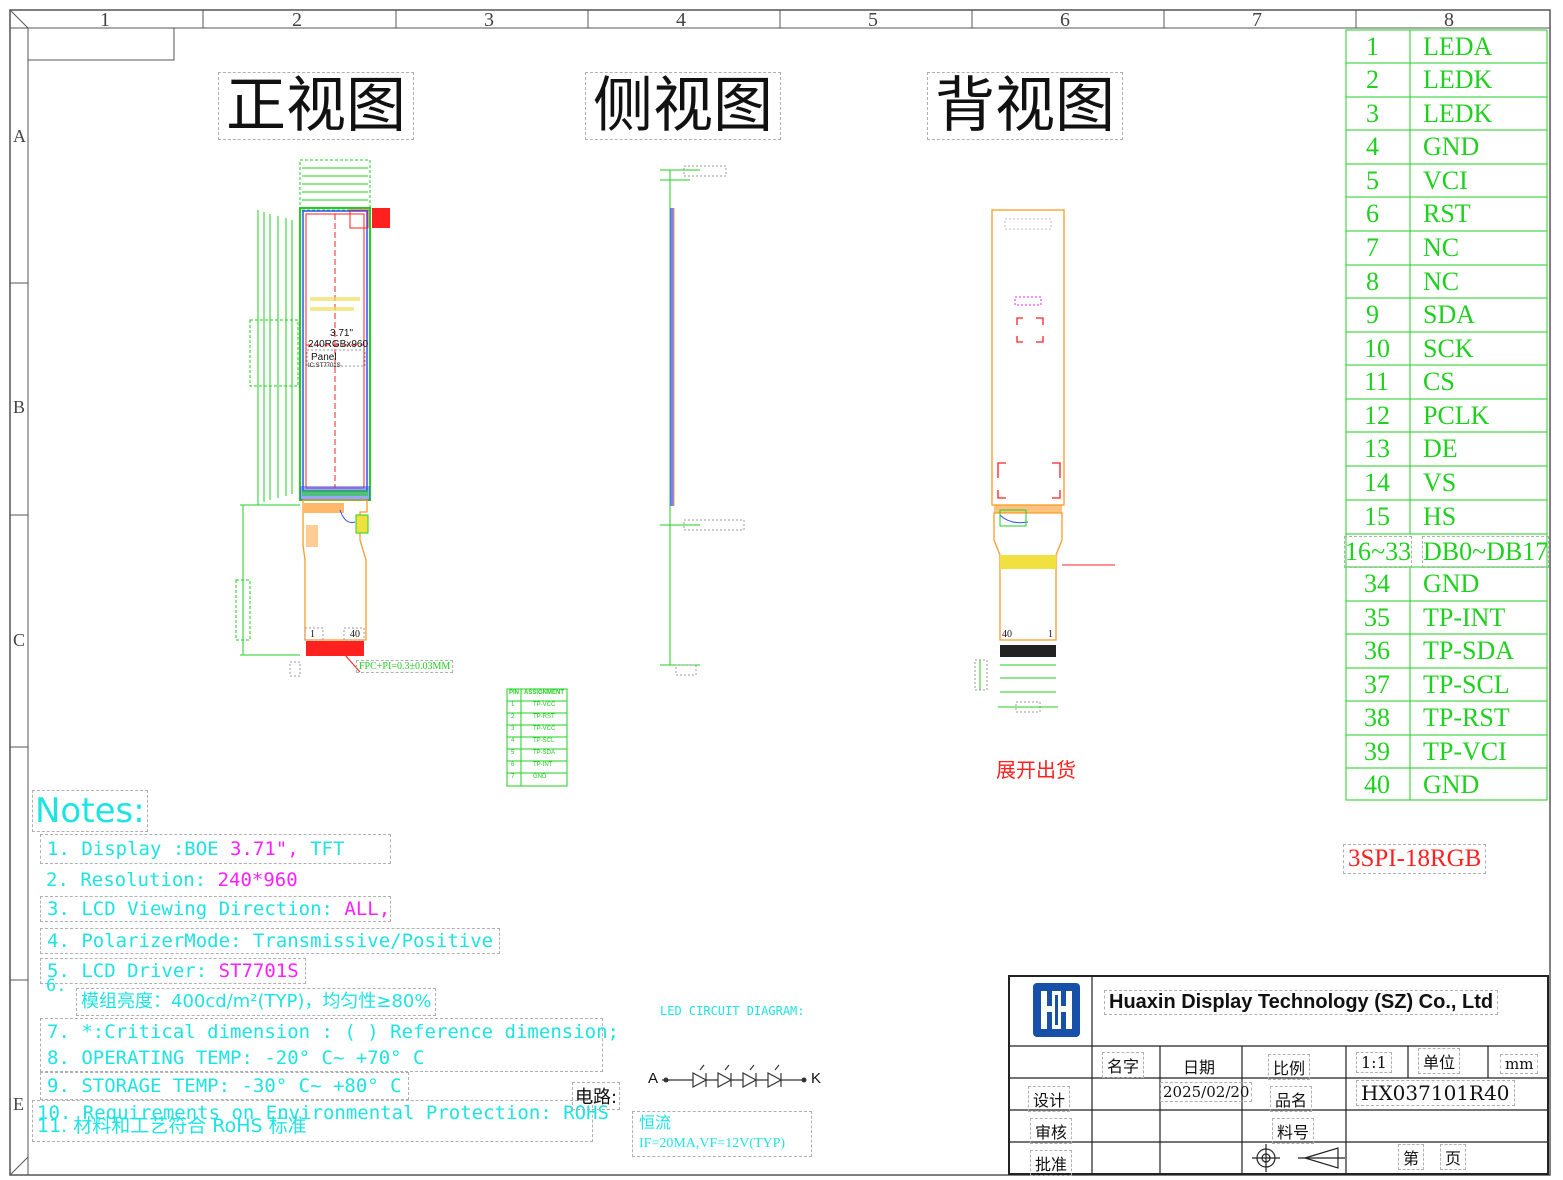  I want to click on side-view-title: 侧视图, so click(683, 106).